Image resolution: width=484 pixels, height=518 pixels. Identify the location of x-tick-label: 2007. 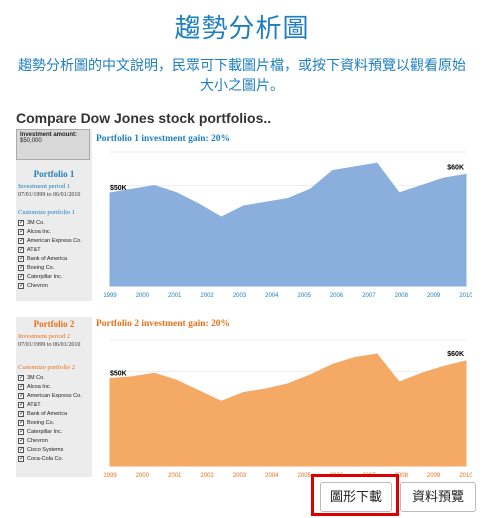
(369, 296).